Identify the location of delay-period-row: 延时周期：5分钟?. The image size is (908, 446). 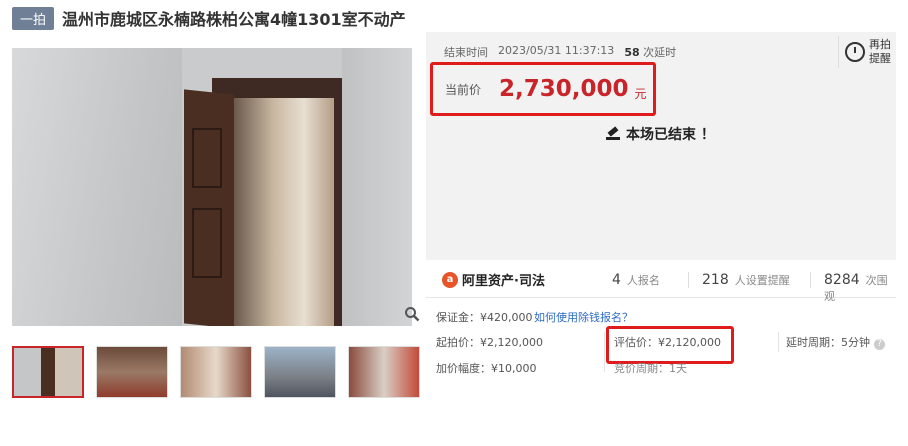
(835, 342).